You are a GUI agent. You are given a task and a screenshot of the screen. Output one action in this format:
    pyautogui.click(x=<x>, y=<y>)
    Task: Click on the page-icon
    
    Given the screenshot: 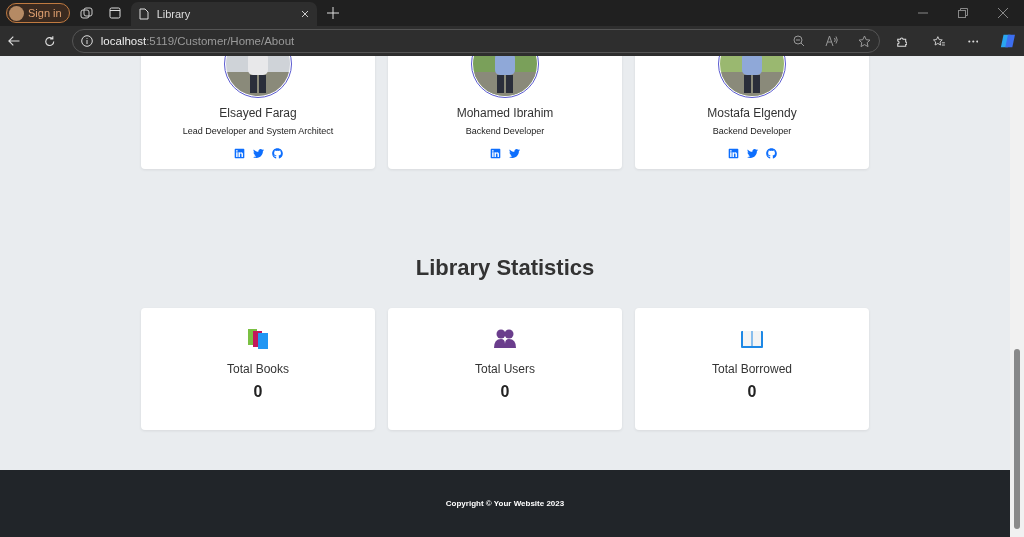 What is the action you would take?
    pyautogui.click(x=143, y=14)
    